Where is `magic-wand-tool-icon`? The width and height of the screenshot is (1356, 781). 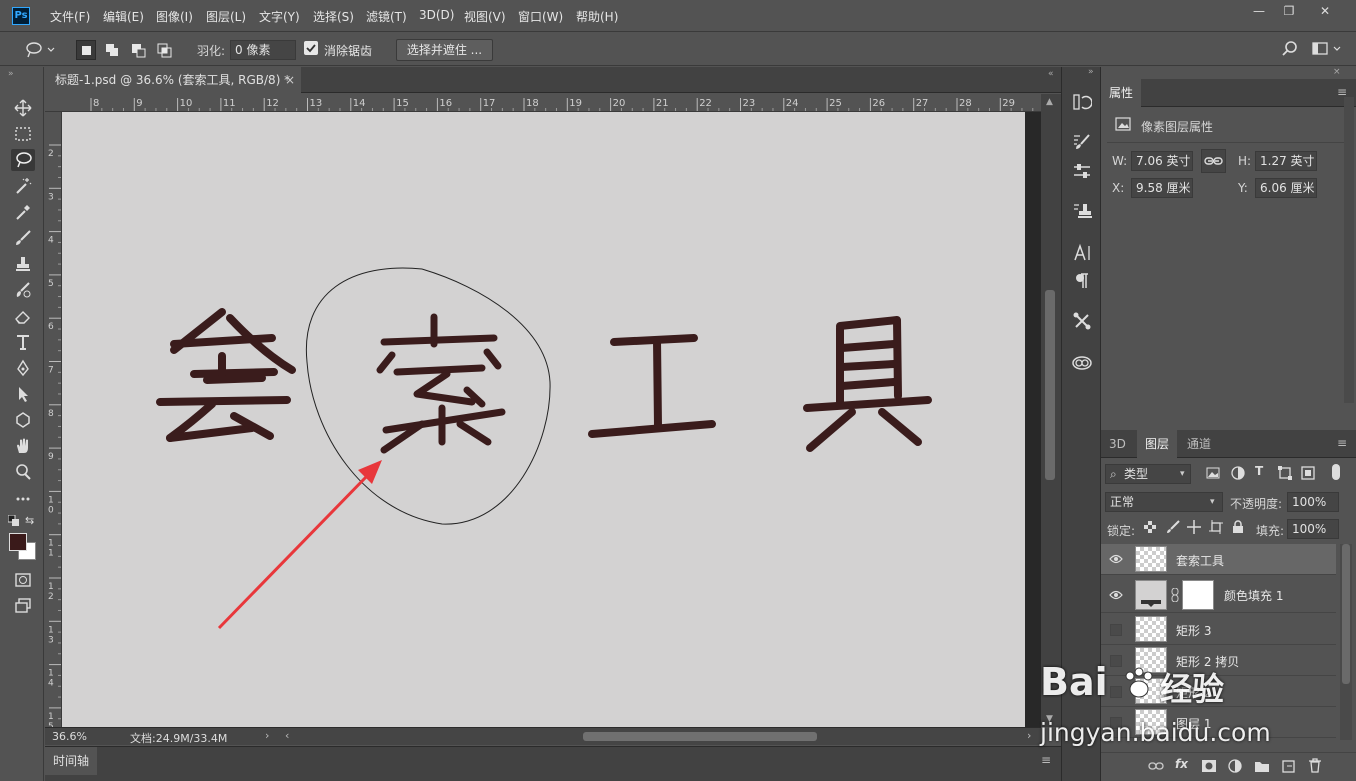 magic-wand-tool-icon is located at coordinates (23, 186).